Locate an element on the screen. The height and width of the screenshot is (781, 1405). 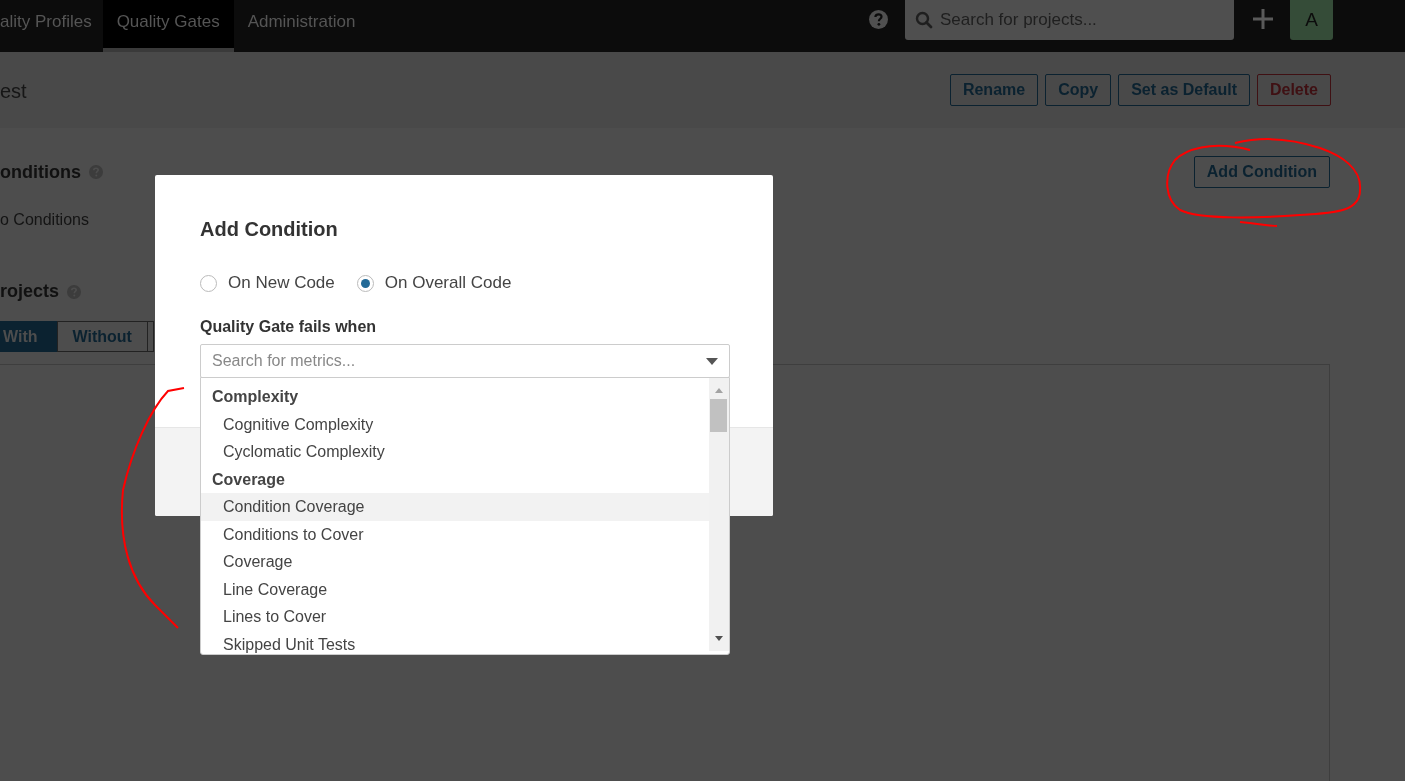
delete-button: Delete is located at coordinates (1293, 90).